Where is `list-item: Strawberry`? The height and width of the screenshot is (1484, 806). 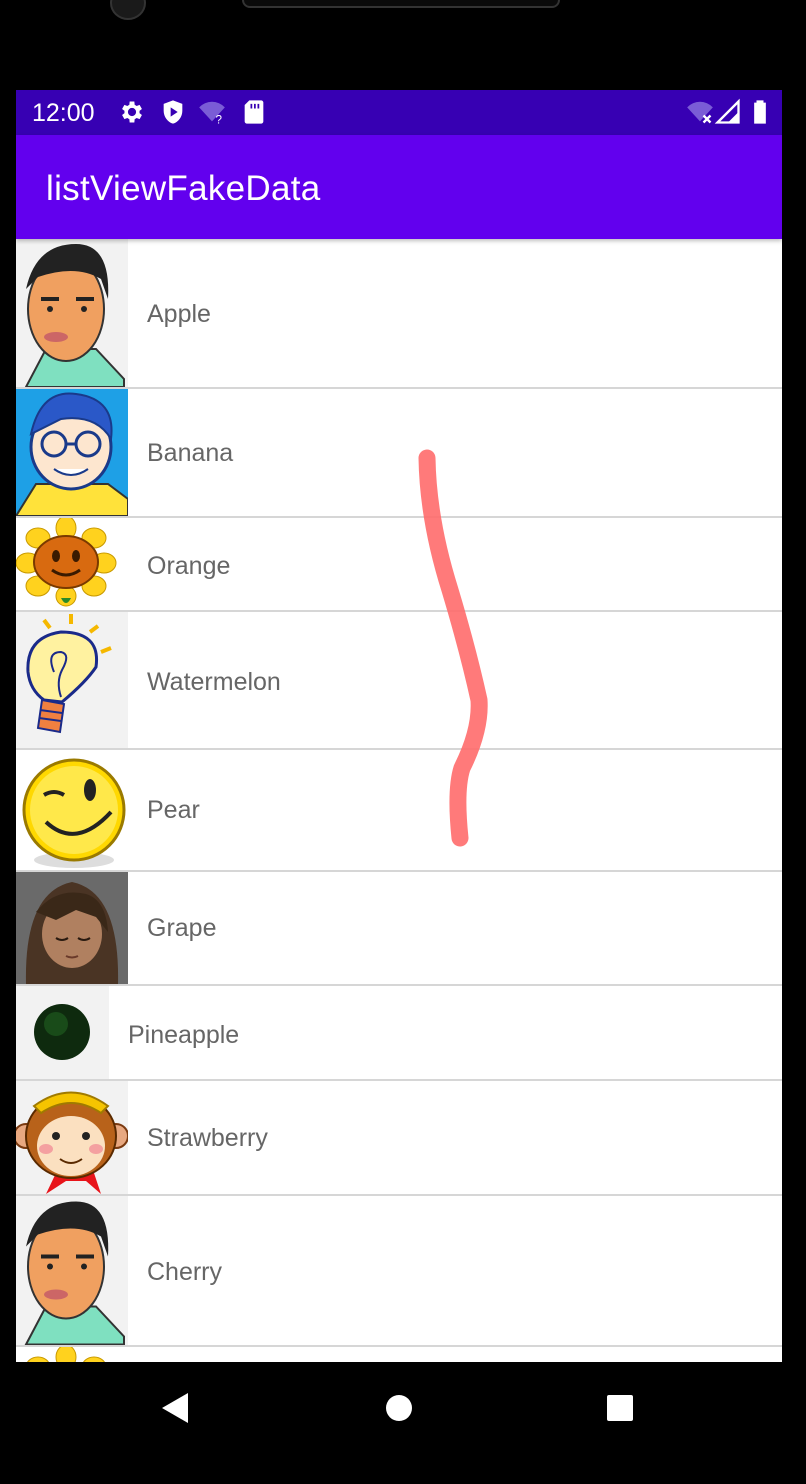
list-item: Strawberry is located at coordinates (399, 1138).